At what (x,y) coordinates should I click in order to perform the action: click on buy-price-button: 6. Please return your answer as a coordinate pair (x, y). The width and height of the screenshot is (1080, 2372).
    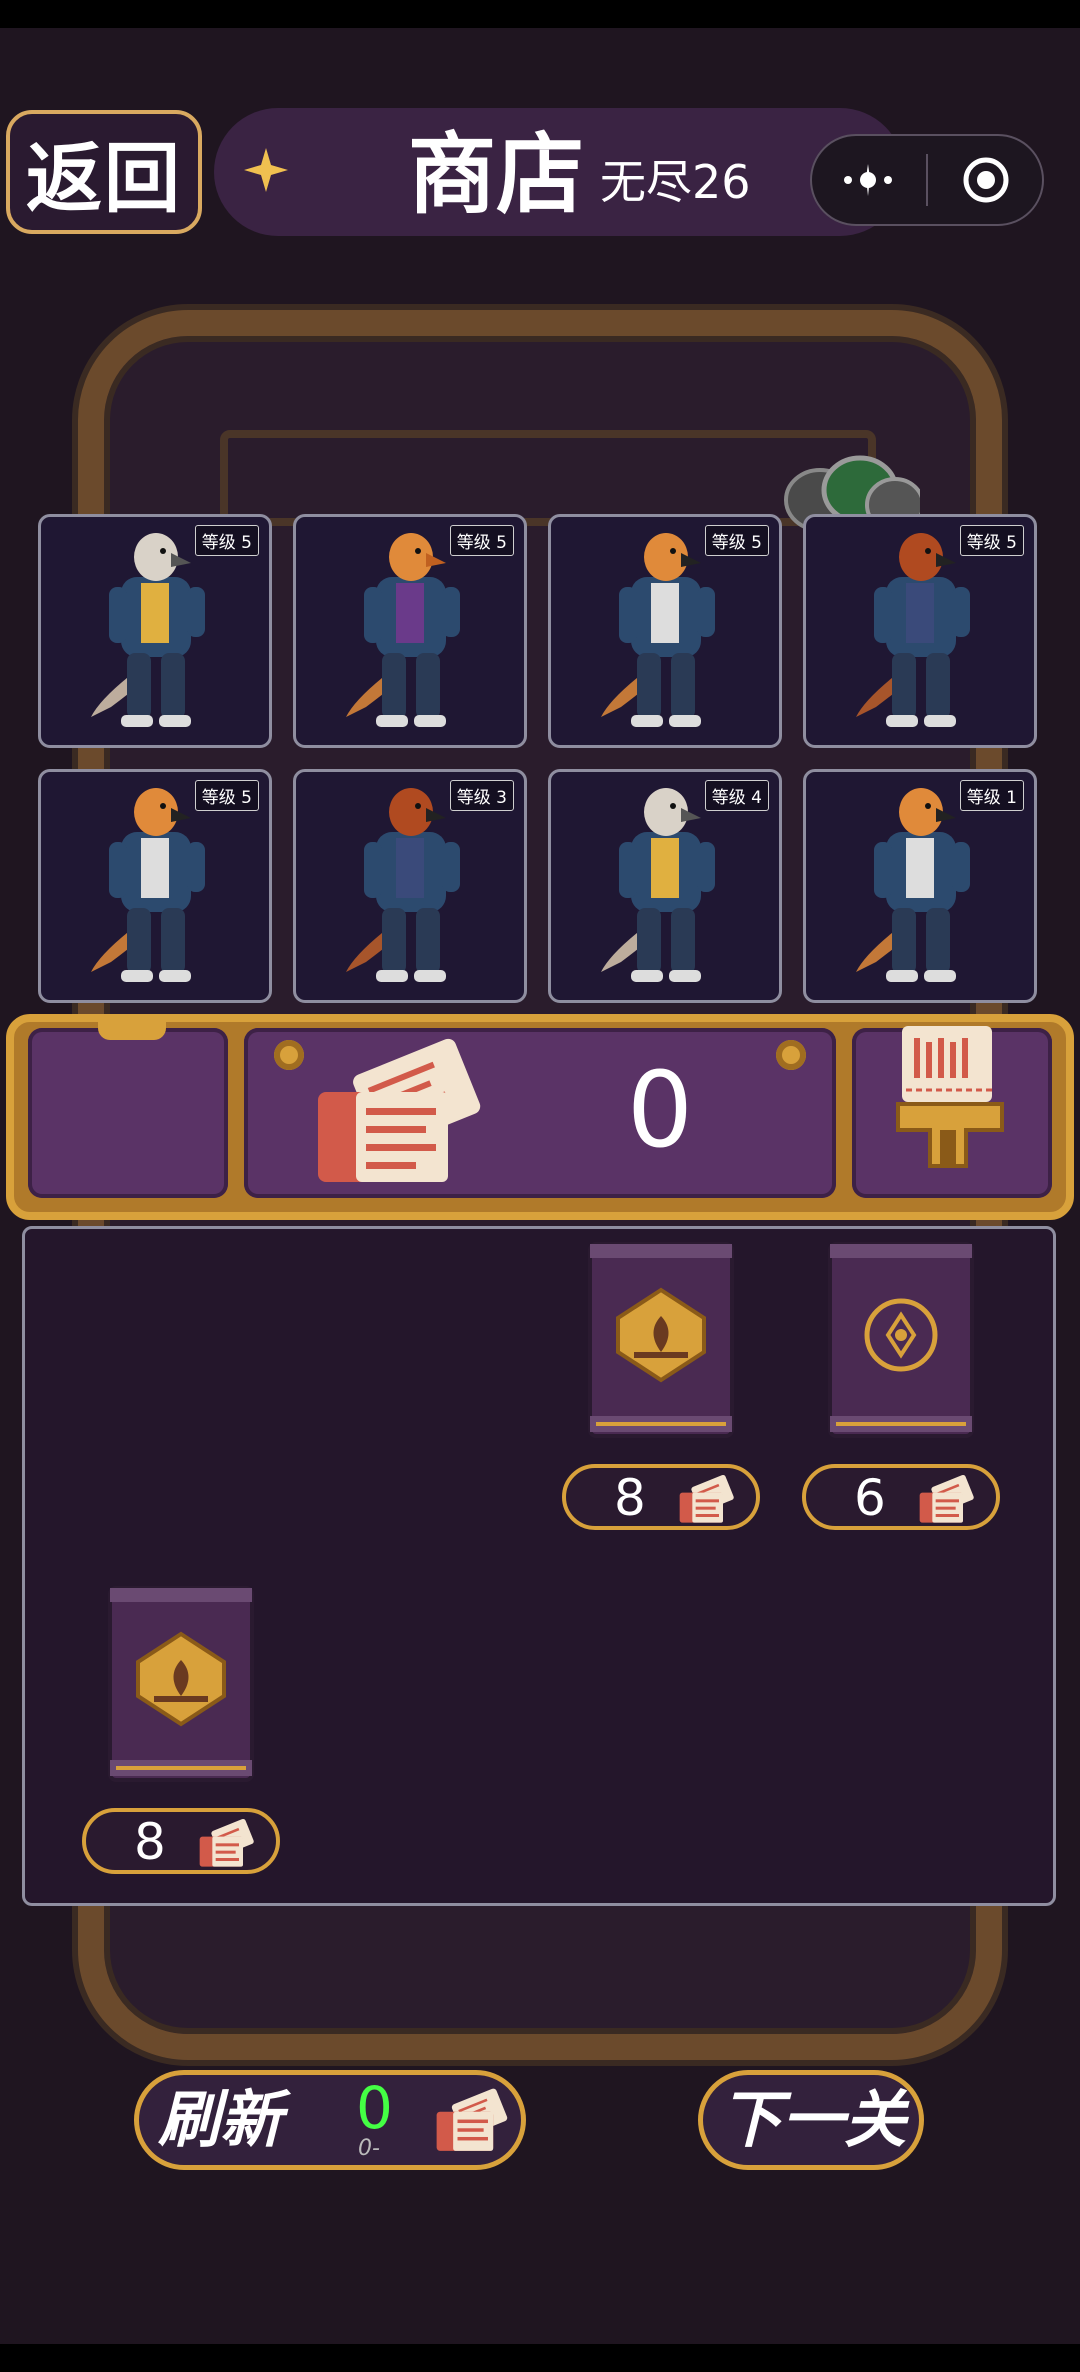
    Looking at the image, I should click on (901, 1497).